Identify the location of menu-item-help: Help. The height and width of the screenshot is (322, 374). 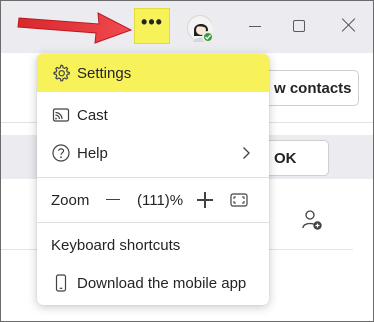
(153, 153).